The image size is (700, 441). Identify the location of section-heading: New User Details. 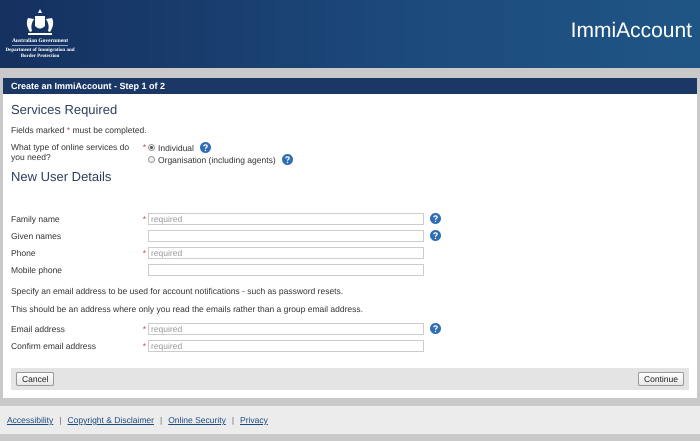
(61, 176).